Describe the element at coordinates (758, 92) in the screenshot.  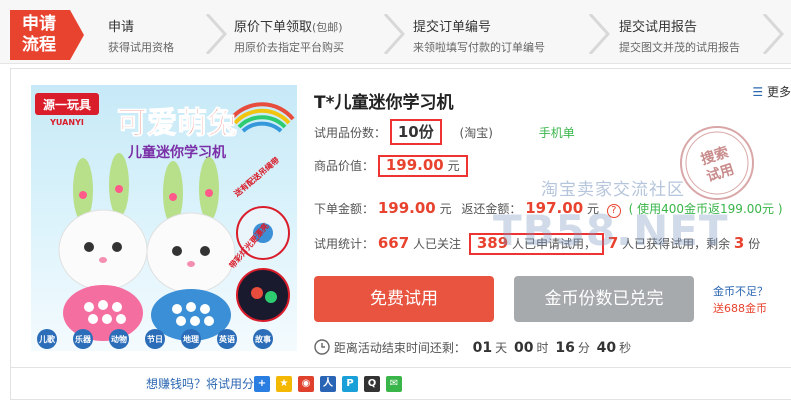
I see `database-icon: ☰` at that location.